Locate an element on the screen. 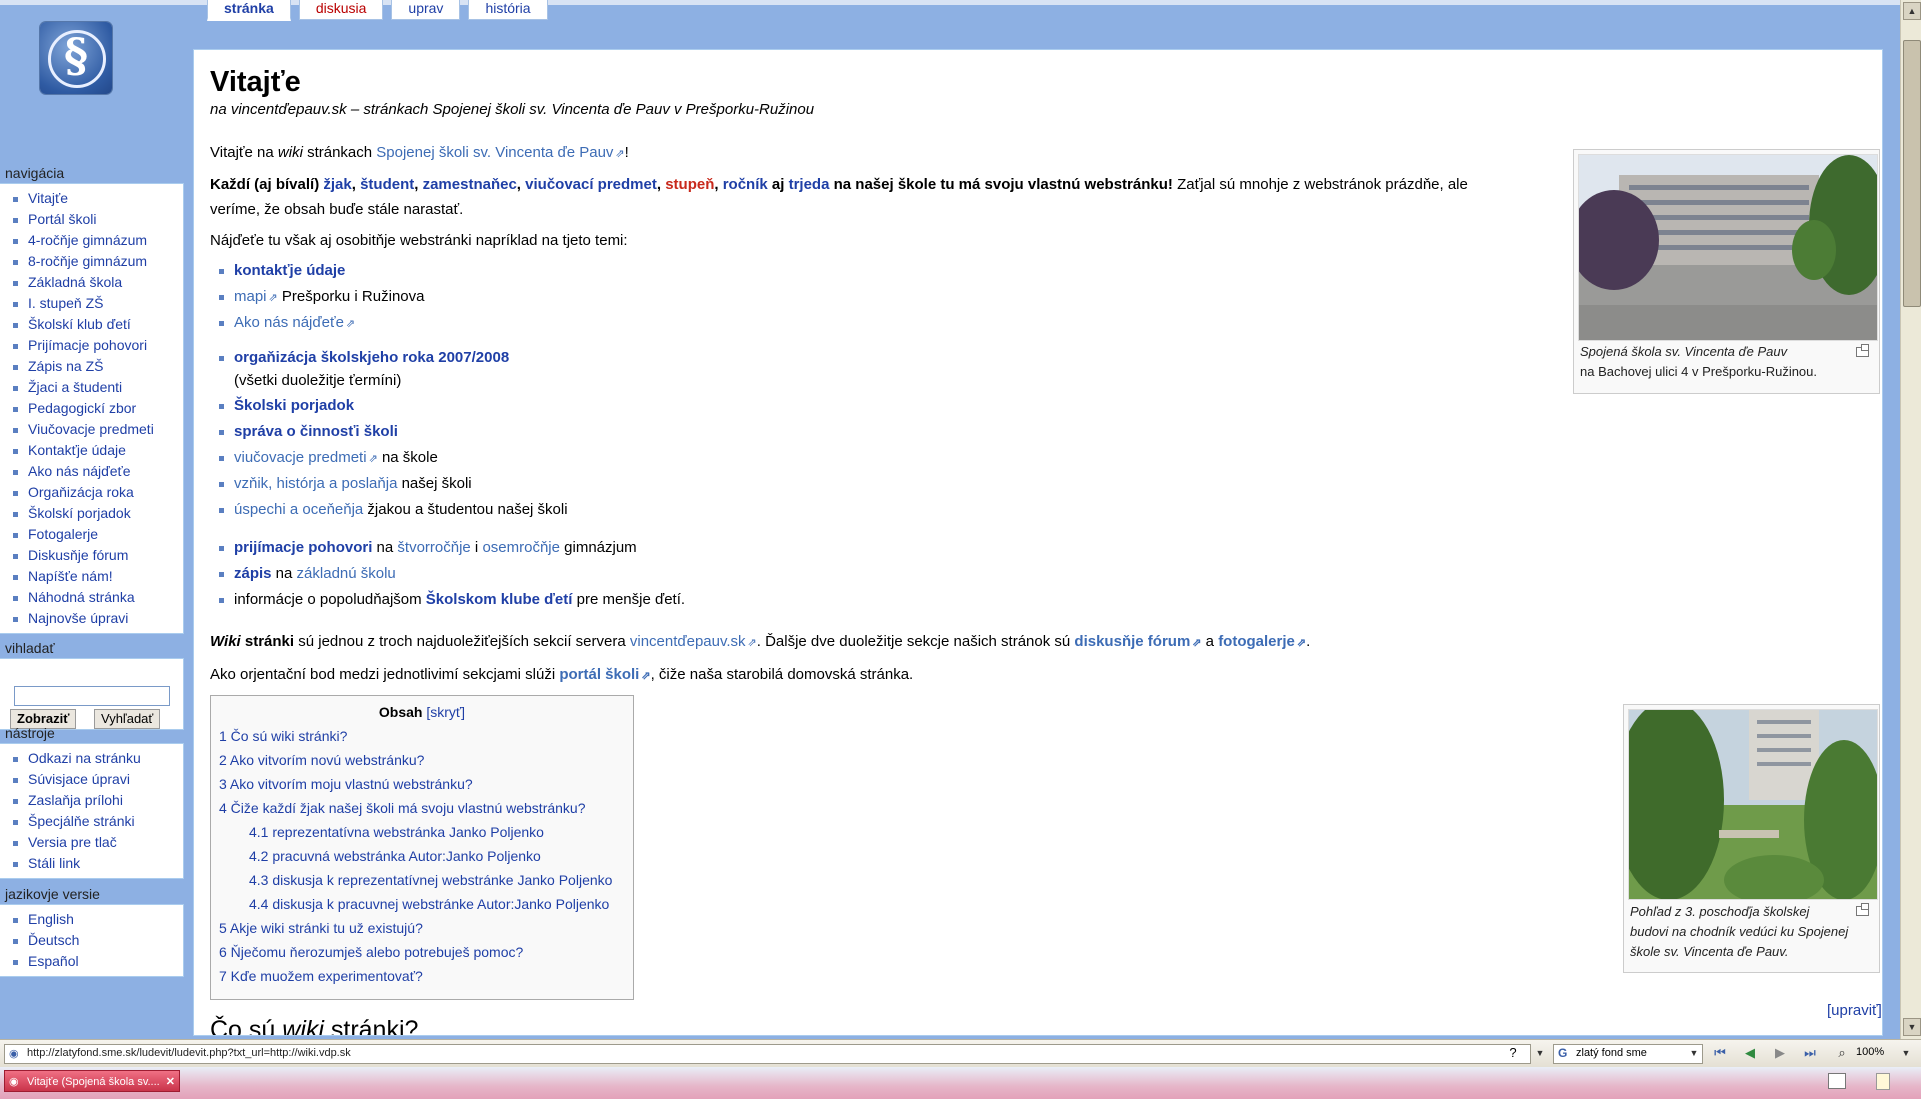 The image size is (1921, 1099). site-link: vincentďepauv.sk is located at coordinates (693, 641).